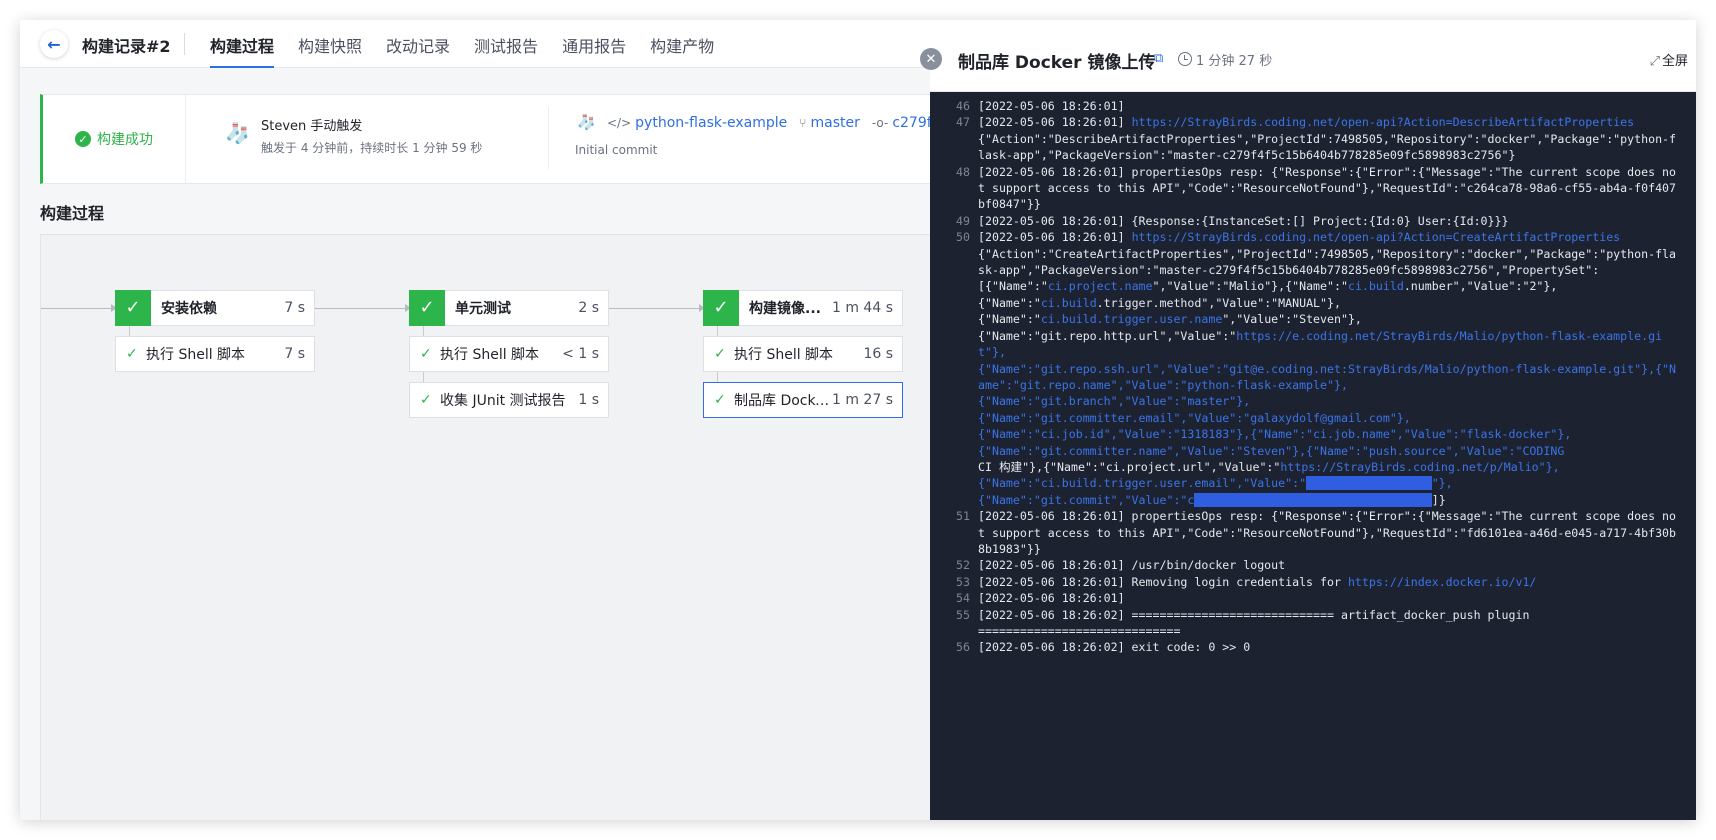 This screenshot has width=1716, height=840. Describe the element at coordinates (418, 44) in the screenshot. I see `tab-change-log: 改动记录` at that location.